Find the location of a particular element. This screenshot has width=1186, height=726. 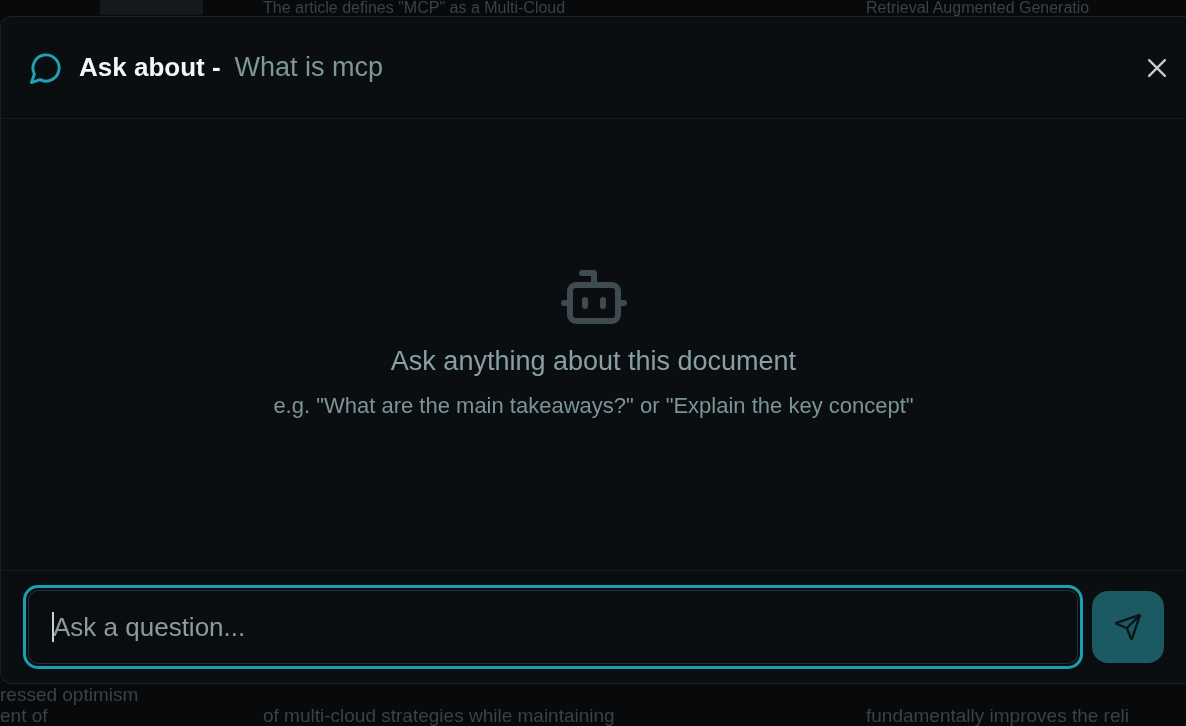

dialog-title: Ask about - is located at coordinates (150, 67).